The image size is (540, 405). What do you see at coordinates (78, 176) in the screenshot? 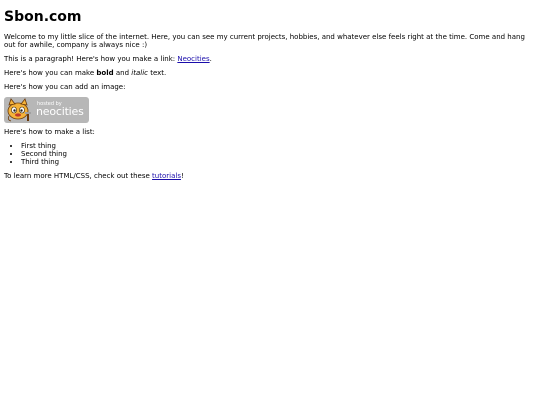
I see `learn-prefix: To learn more HTML/CSS, check out these` at bounding box center [78, 176].